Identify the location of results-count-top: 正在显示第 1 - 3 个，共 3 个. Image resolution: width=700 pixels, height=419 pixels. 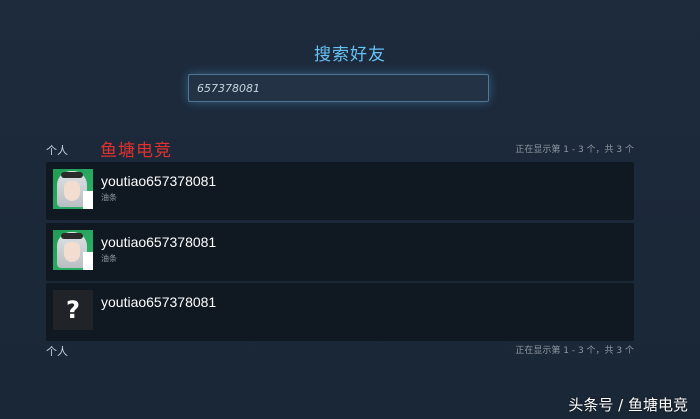
(574, 150).